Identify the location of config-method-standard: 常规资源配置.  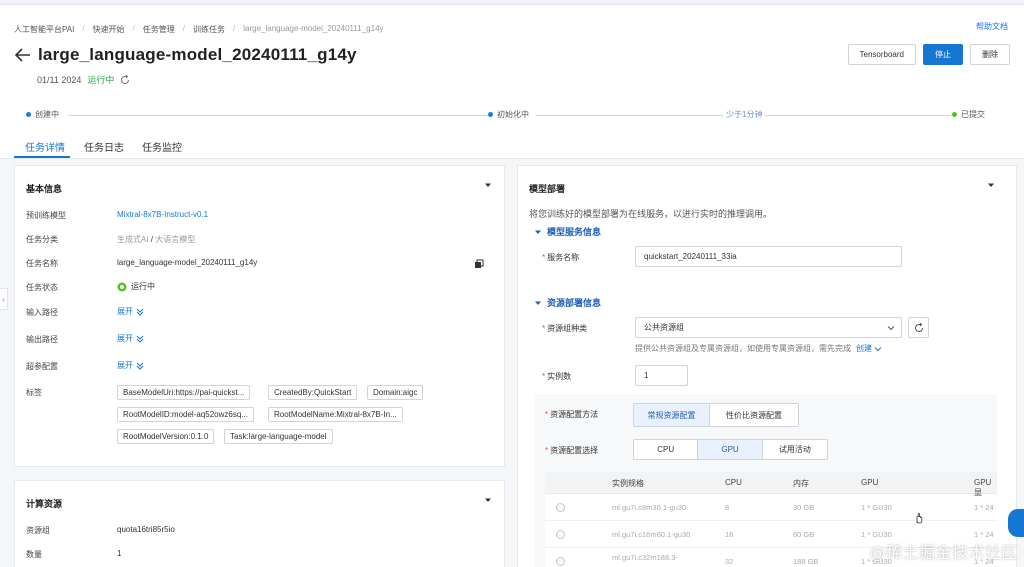
(672, 415).